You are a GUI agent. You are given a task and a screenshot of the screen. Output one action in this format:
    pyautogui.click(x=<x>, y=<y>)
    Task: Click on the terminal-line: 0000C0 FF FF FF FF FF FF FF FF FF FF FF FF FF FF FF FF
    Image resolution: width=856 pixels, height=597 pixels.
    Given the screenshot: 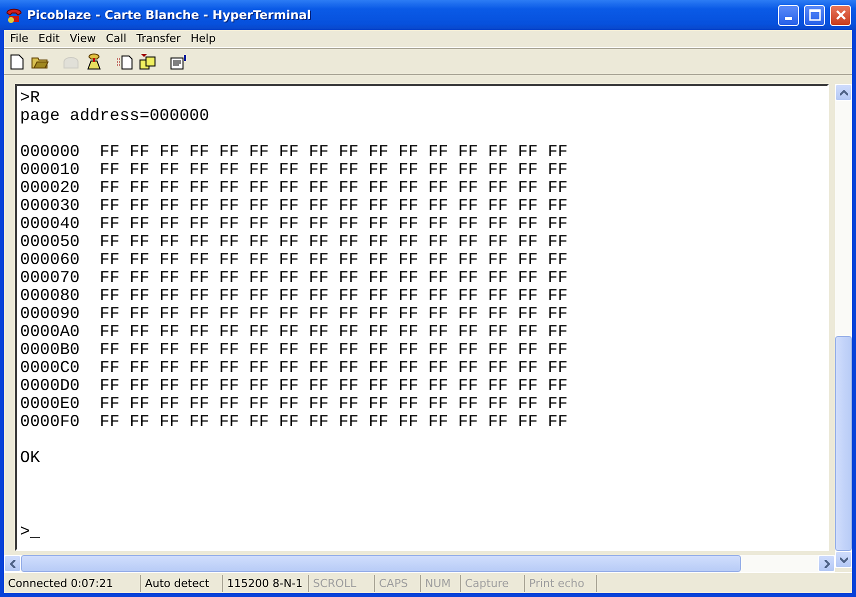 What is the action you would take?
    pyautogui.click(x=294, y=368)
    